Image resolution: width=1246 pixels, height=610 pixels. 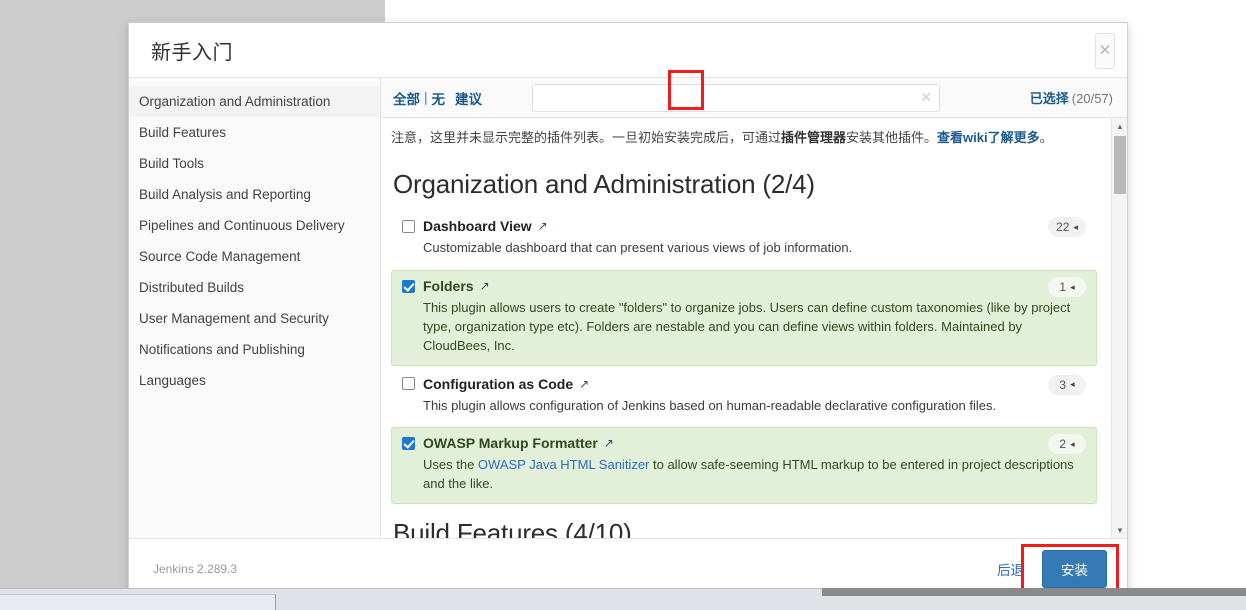 I want to click on notice-text-3: 。, so click(x=1046, y=137).